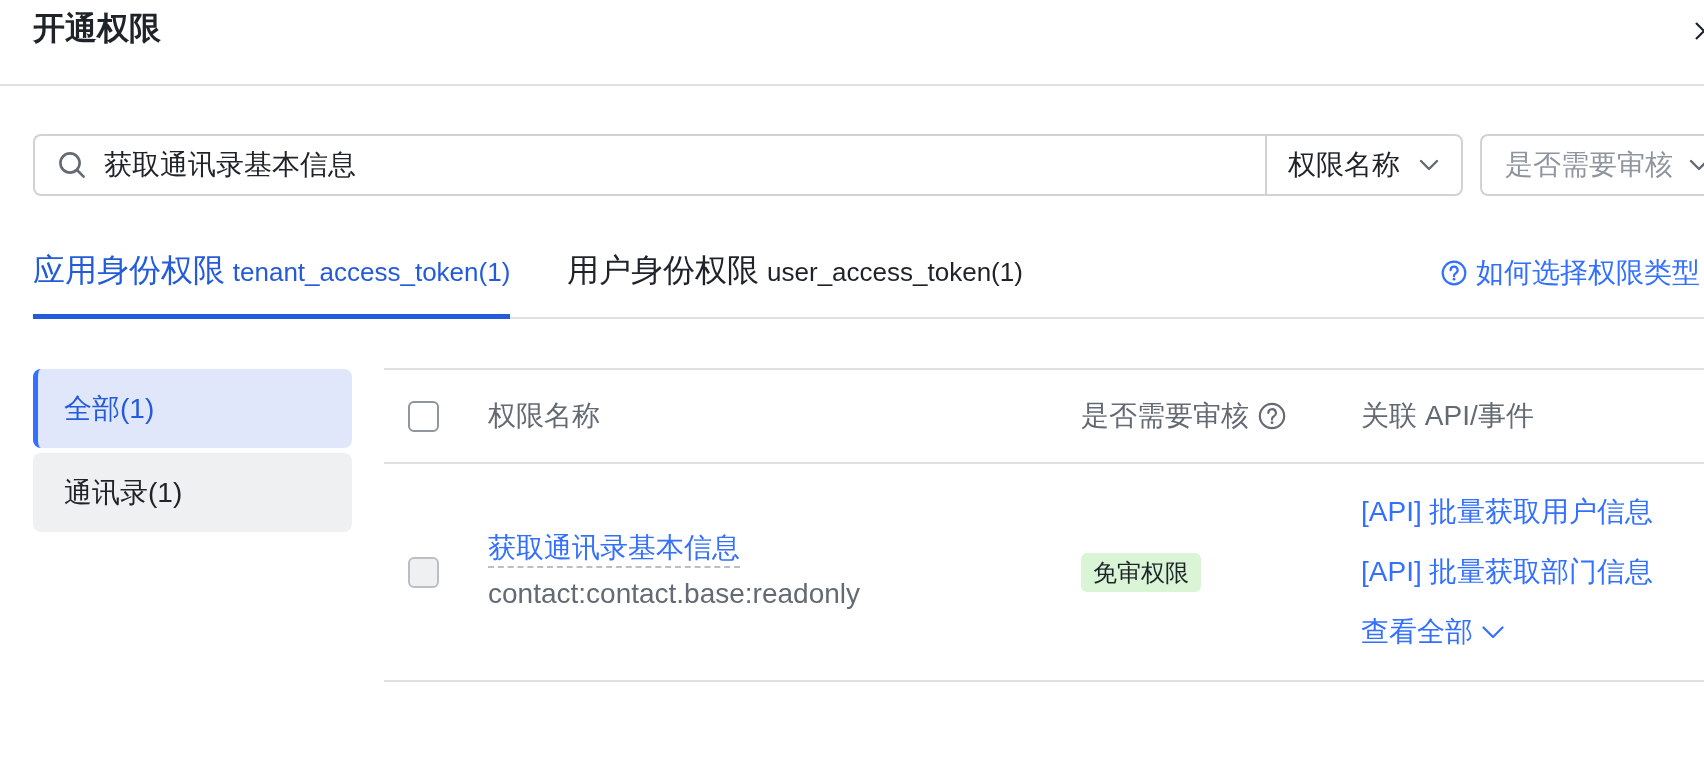 Image resolution: width=1704 pixels, height=770 pixels. I want to click on category-item: 全部(1), so click(192, 408).